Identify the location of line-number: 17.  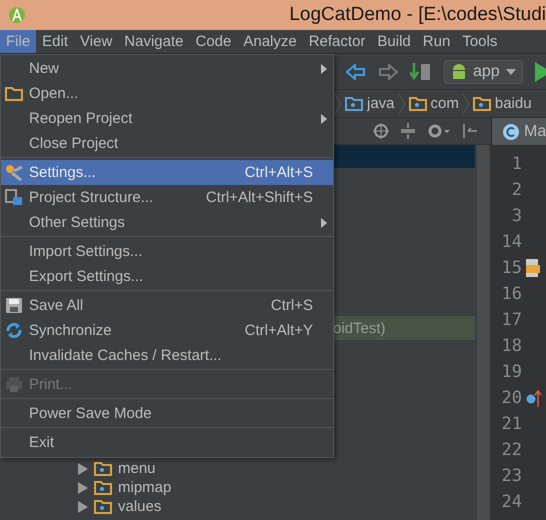
(511, 320).